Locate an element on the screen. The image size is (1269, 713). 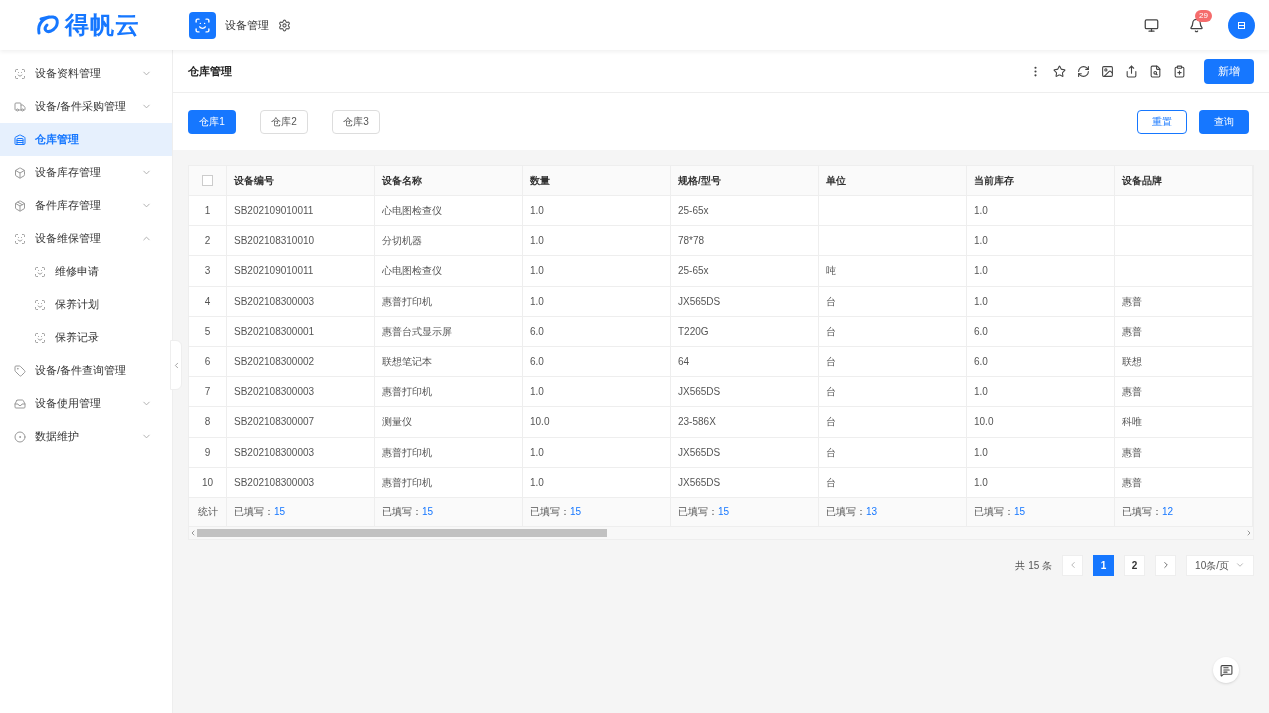
sidebar-item: 数据维护 is located at coordinates (86, 436).